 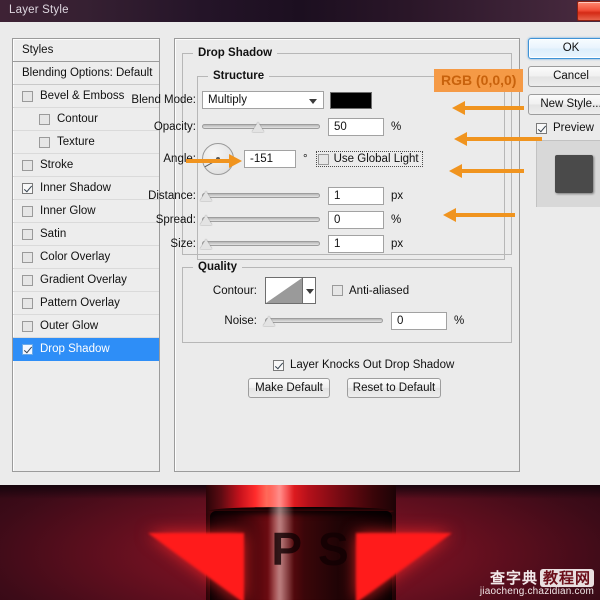 I want to click on spread-slider-thumb, so click(x=206, y=220).